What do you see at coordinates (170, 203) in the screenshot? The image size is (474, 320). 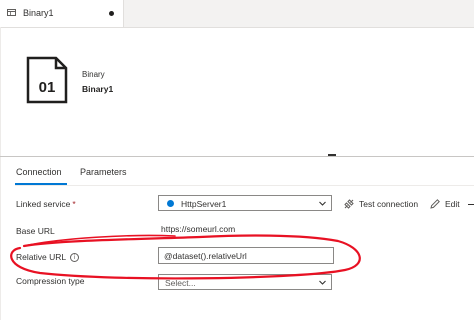 I see `http-server-icon` at bounding box center [170, 203].